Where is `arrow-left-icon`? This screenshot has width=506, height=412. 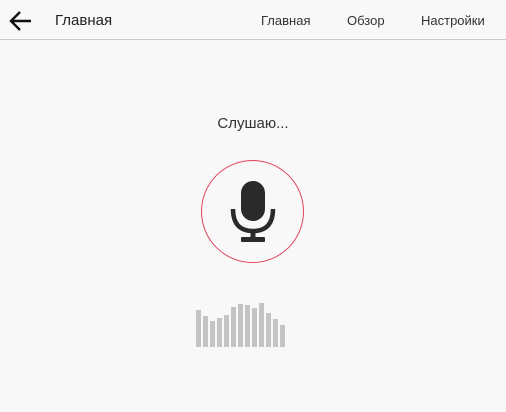
arrow-left-icon is located at coordinates (20, 21).